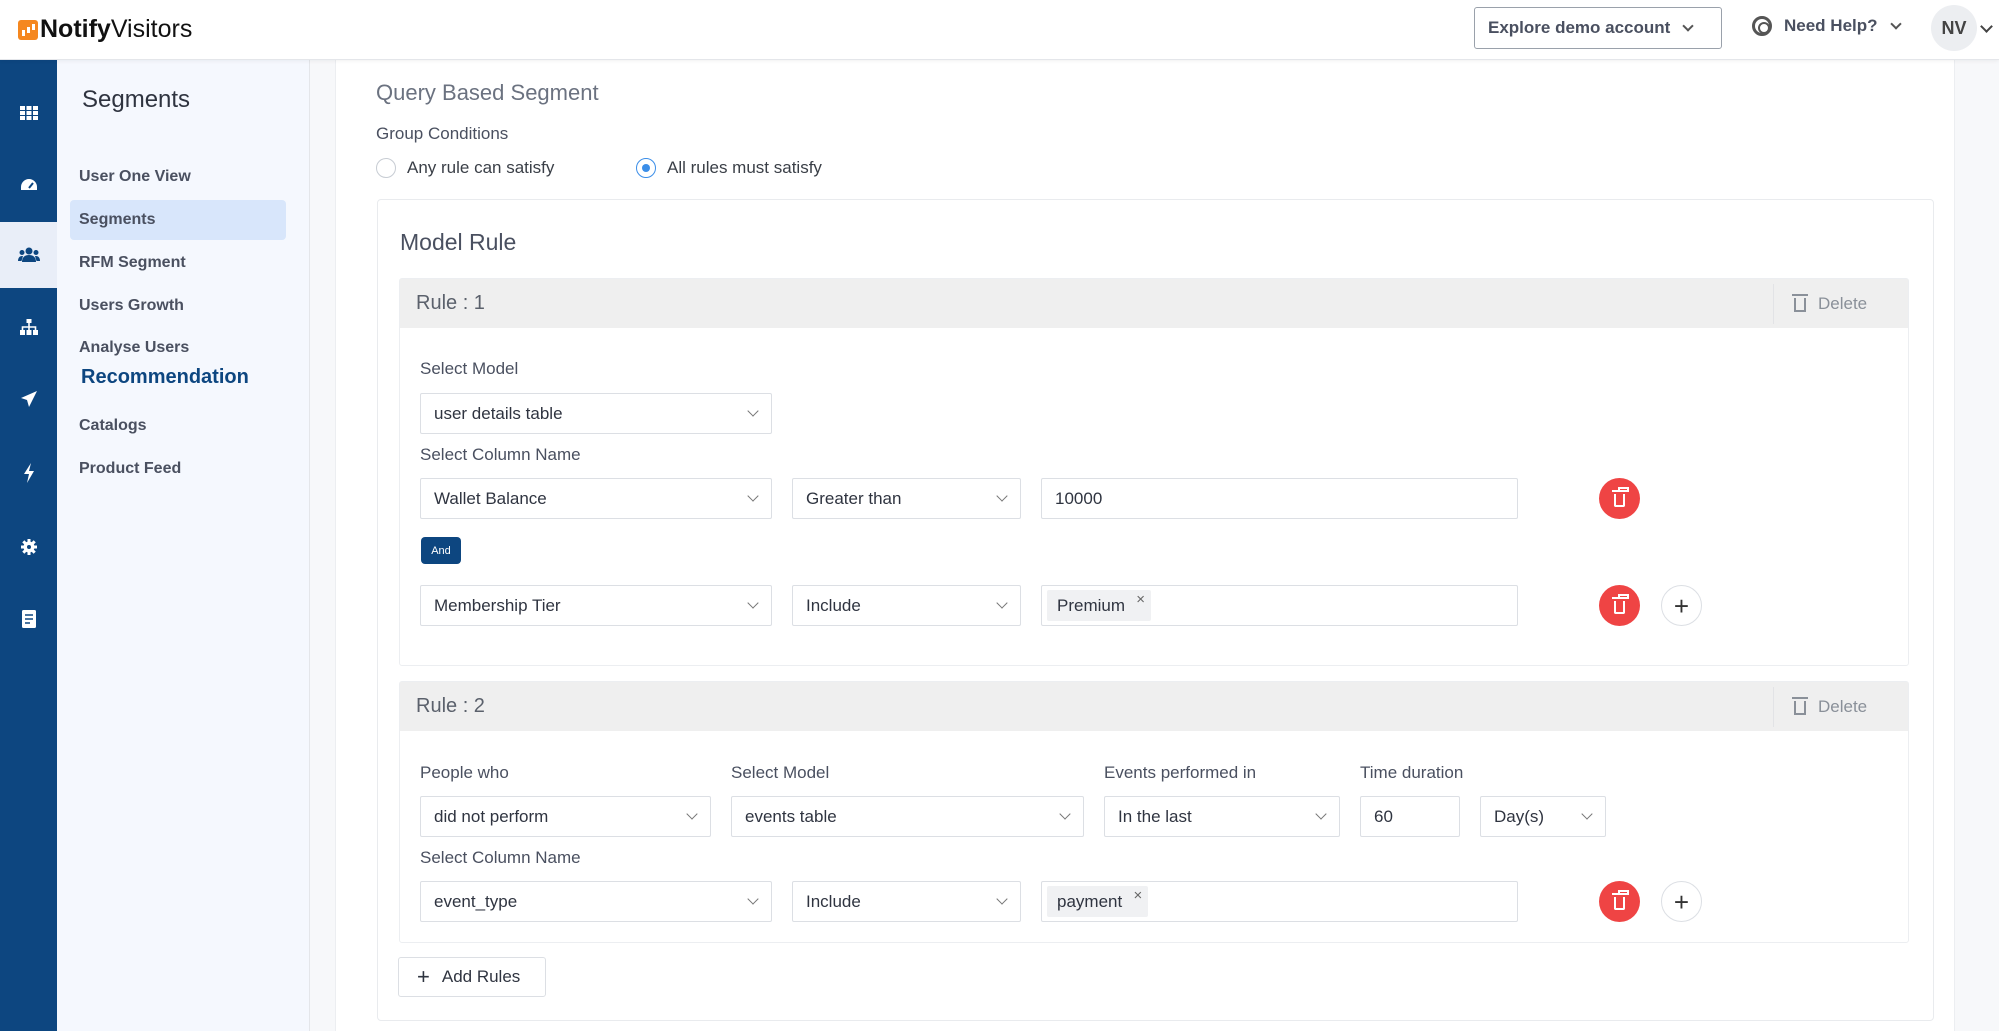 This screenshot has width=1999, height=1031. Describe the element at coordinates (450, 706) in the screenshot. I see `rule-2-title: Rule : 2` at that location.